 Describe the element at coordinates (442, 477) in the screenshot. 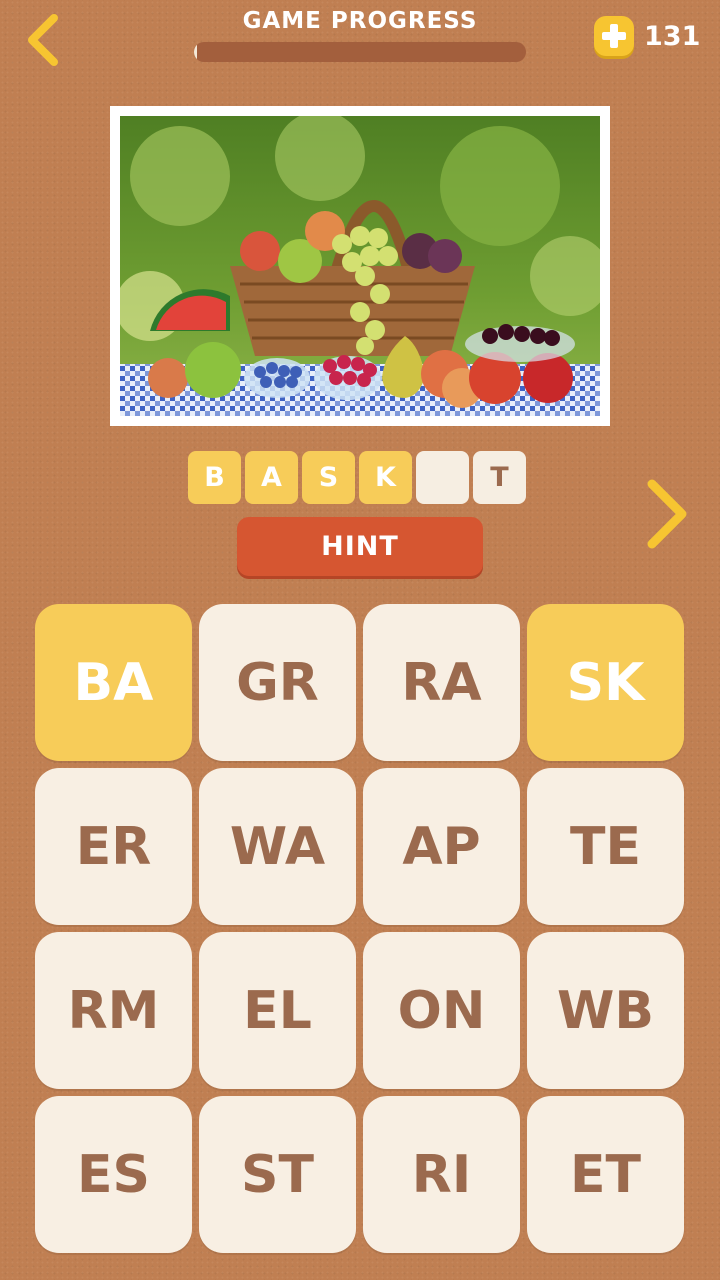

I see `answer-slot` at that location.